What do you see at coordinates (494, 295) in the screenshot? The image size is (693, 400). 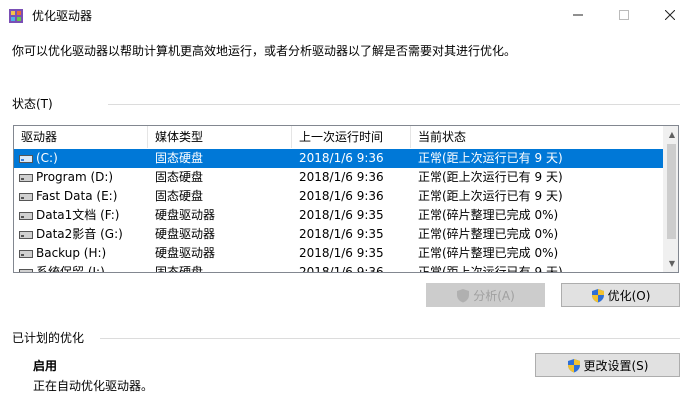 I see `analyze-button-label: 分析(A)` at bounding box center [494, 295].